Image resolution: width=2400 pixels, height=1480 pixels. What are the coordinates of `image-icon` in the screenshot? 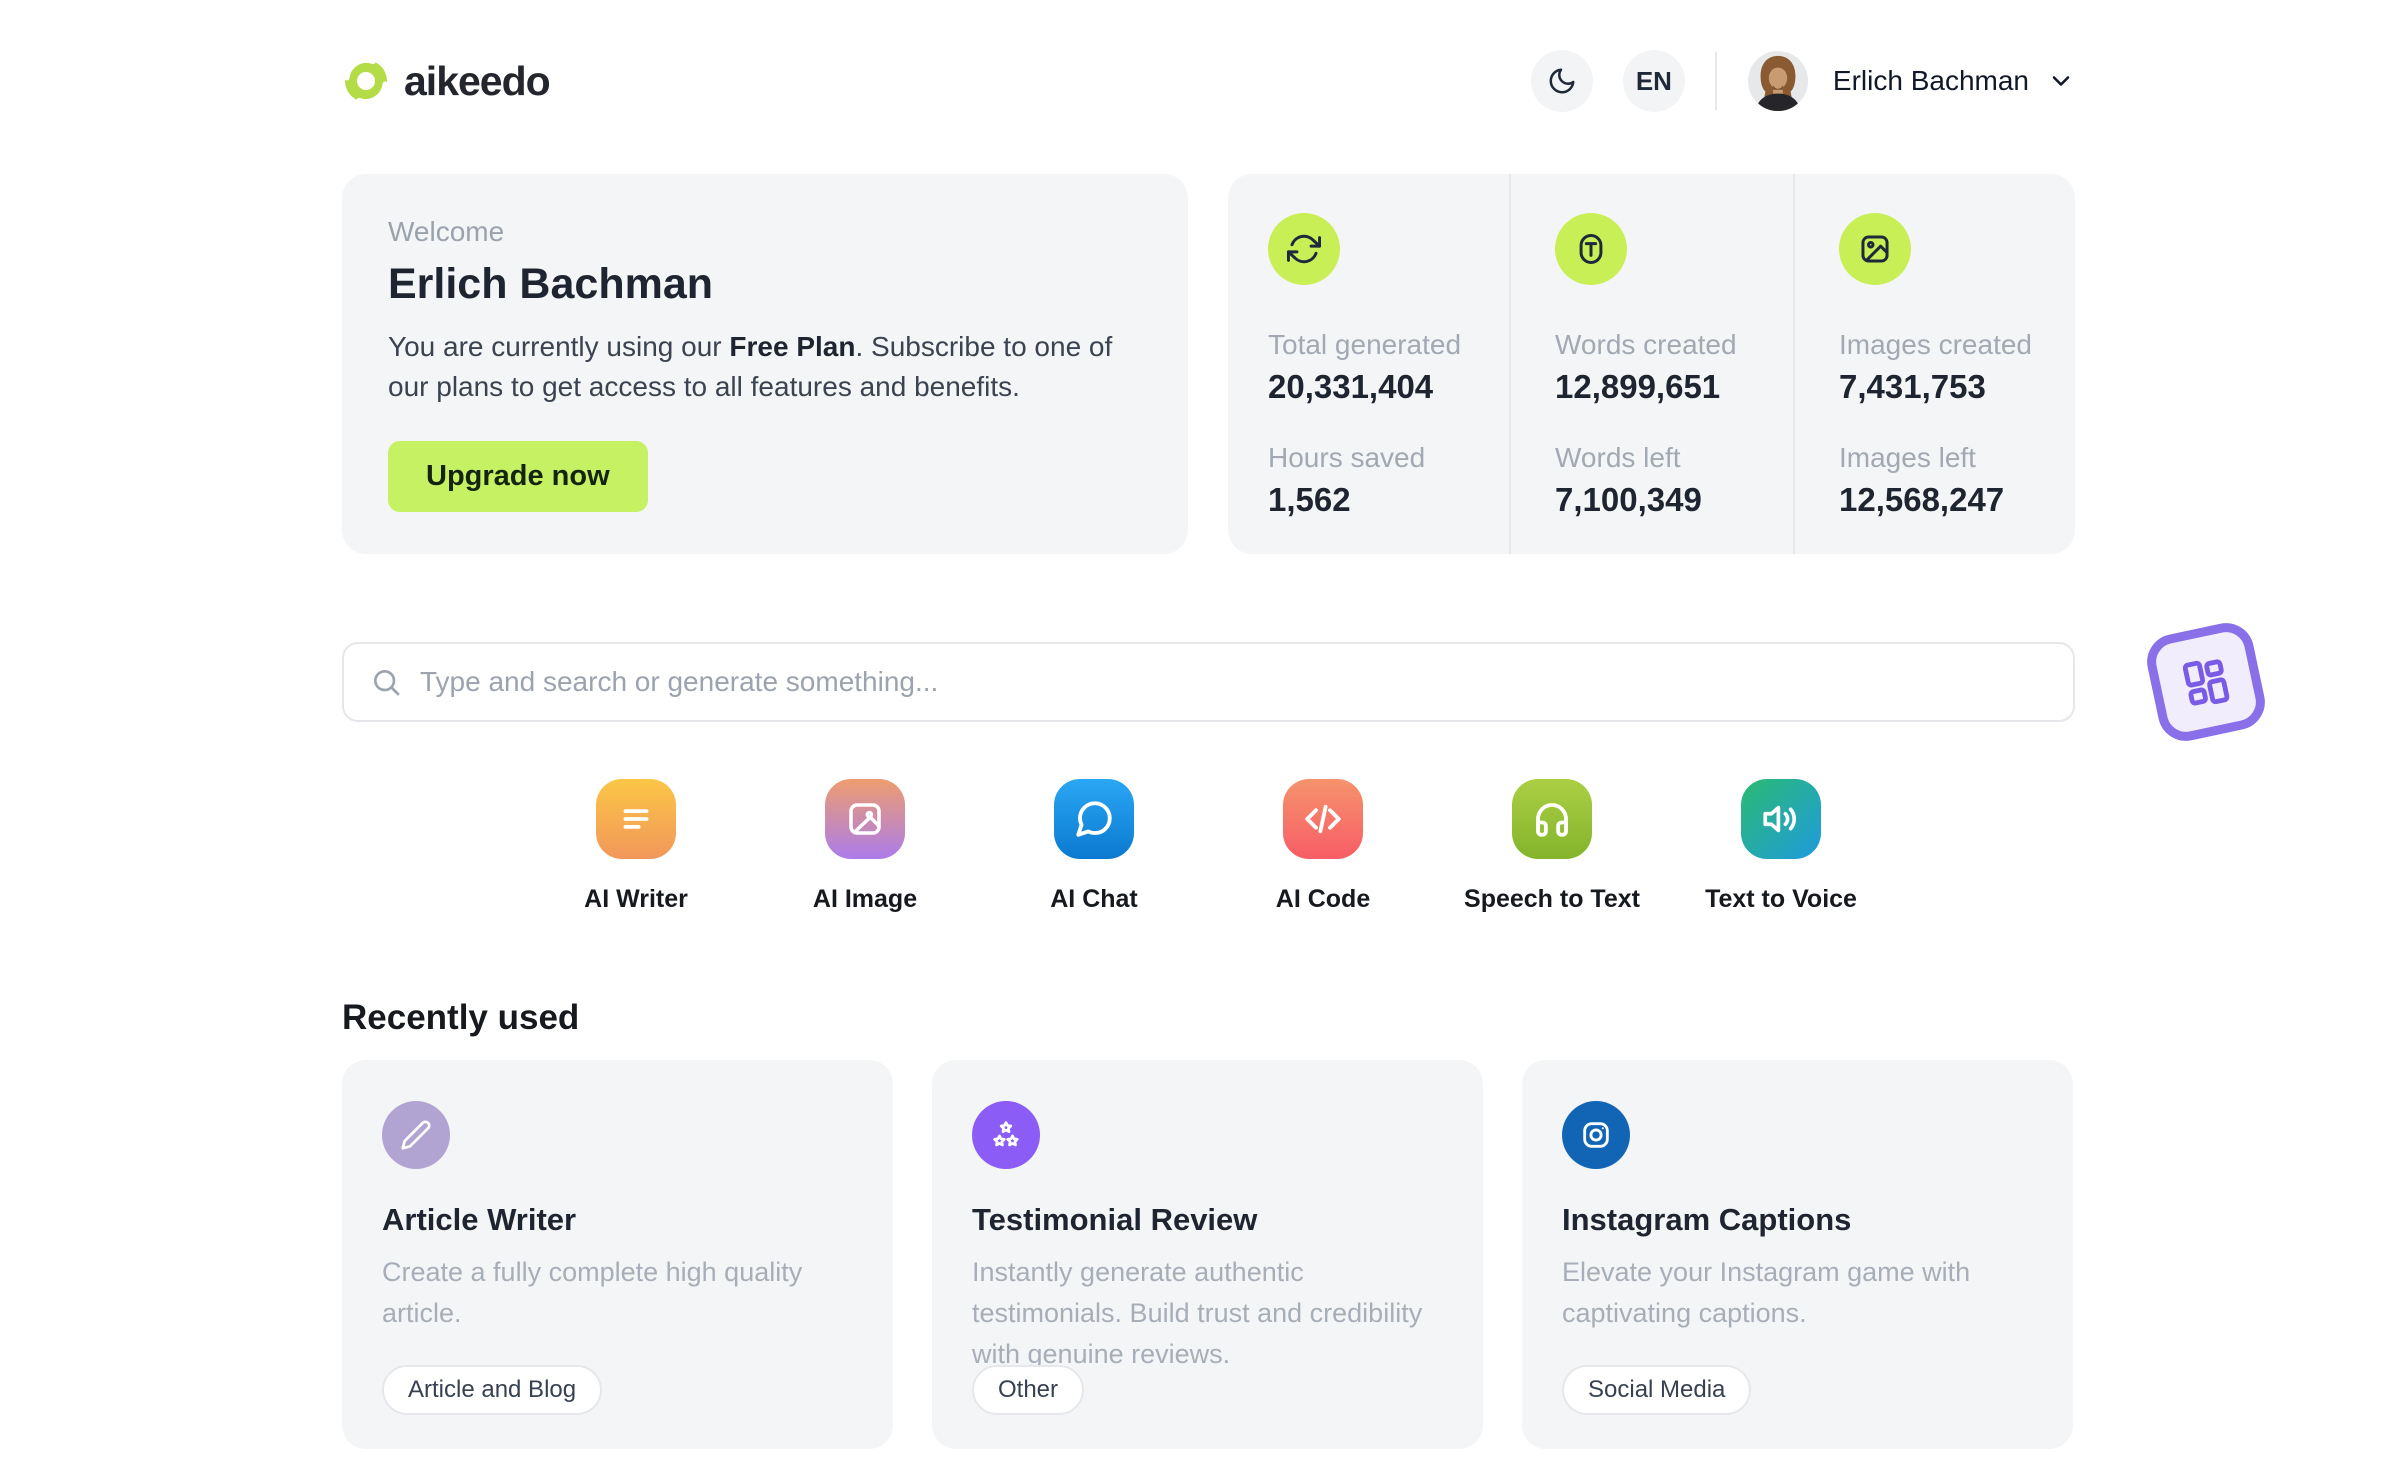 It's located at (1875, 249).